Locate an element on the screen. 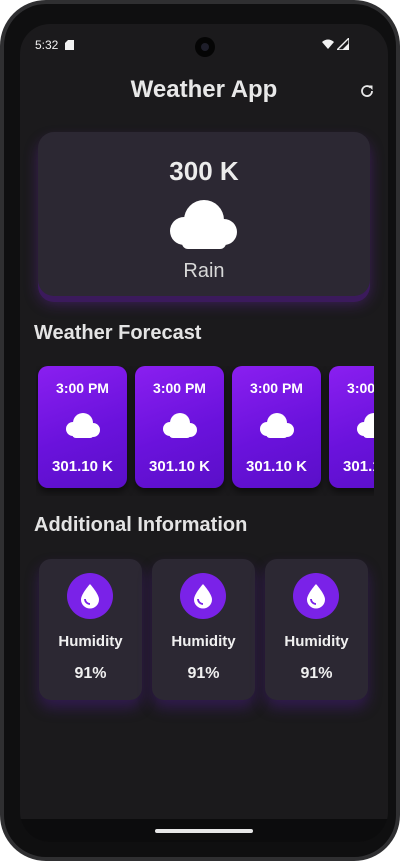 This screenshot has width=400, height=861. home-indicator is located at coordinates (204, 831).